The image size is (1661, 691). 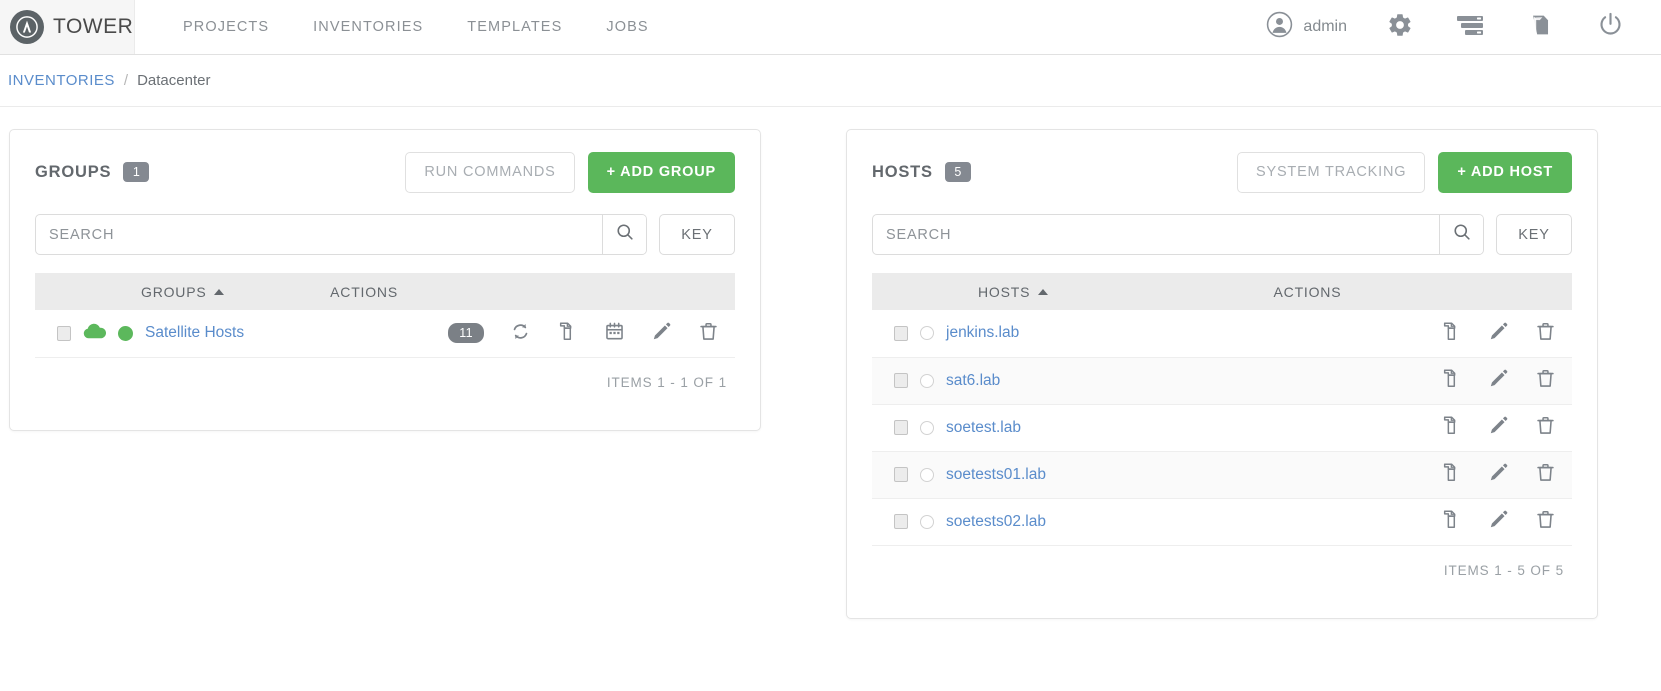 I want to click on group-name-link: Satellite Hosts, so click(x=194, y=333).